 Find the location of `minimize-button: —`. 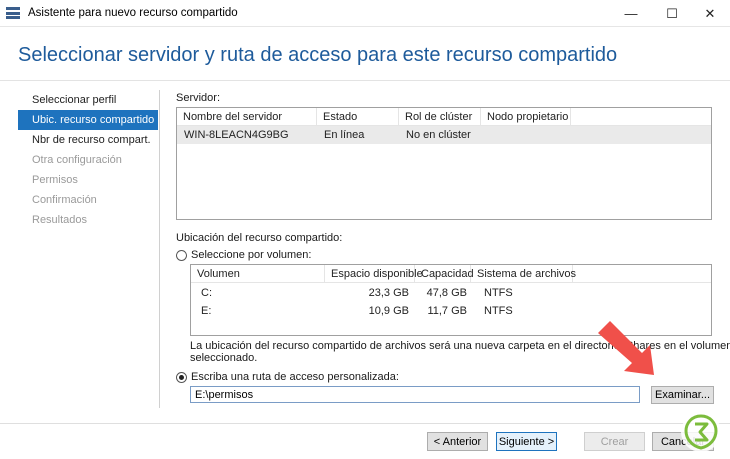

minimize-button: — is located at coordinates (631, 13).